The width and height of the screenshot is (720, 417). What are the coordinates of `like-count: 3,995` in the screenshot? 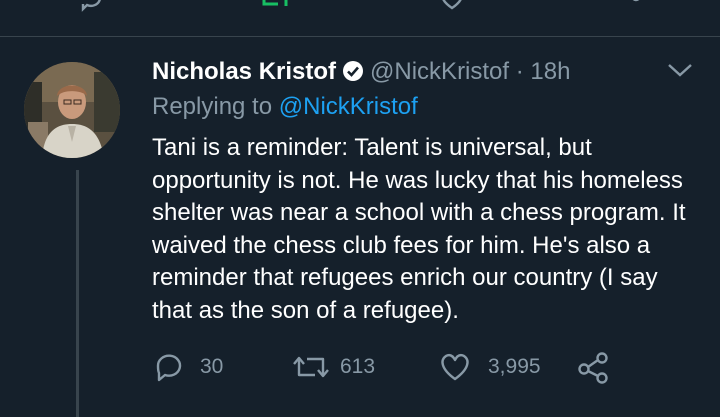 It's located at (514, 366).